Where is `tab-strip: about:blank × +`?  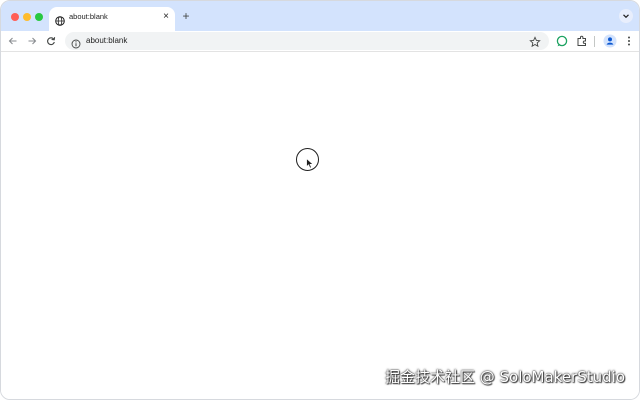
tab-strip: about:blank × + is located at coordinates (320, 16).